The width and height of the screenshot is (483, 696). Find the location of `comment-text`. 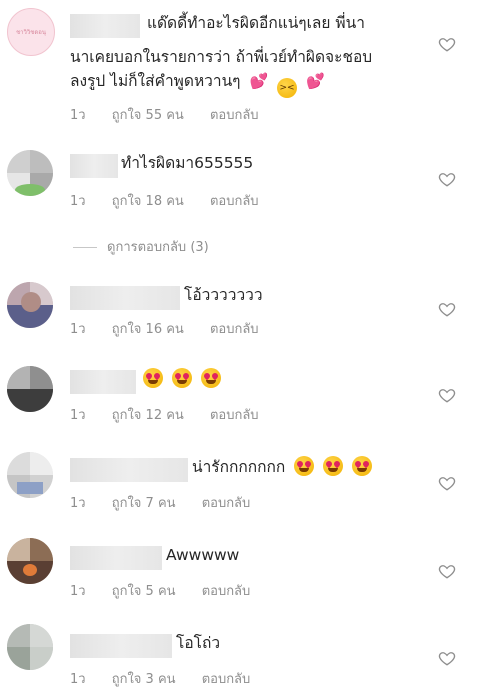

comment-text is located at coordinates (180, 379).